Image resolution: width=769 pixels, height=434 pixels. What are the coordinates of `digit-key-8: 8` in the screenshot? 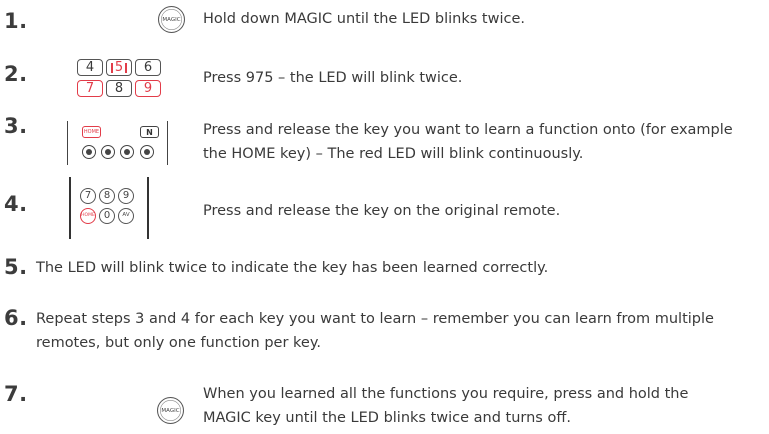 It's located at (107, 196).